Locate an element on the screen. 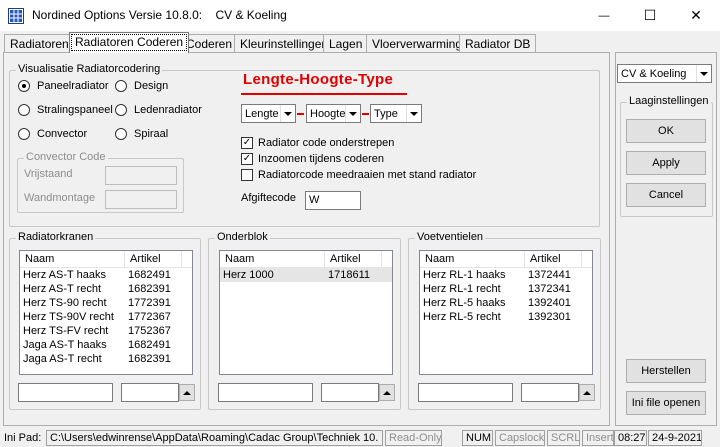 The width and height of the screenshot is (720, 447). check-onderstrepen: ✓ Radiator code onderstrepen is located at coordinates (317, 143).